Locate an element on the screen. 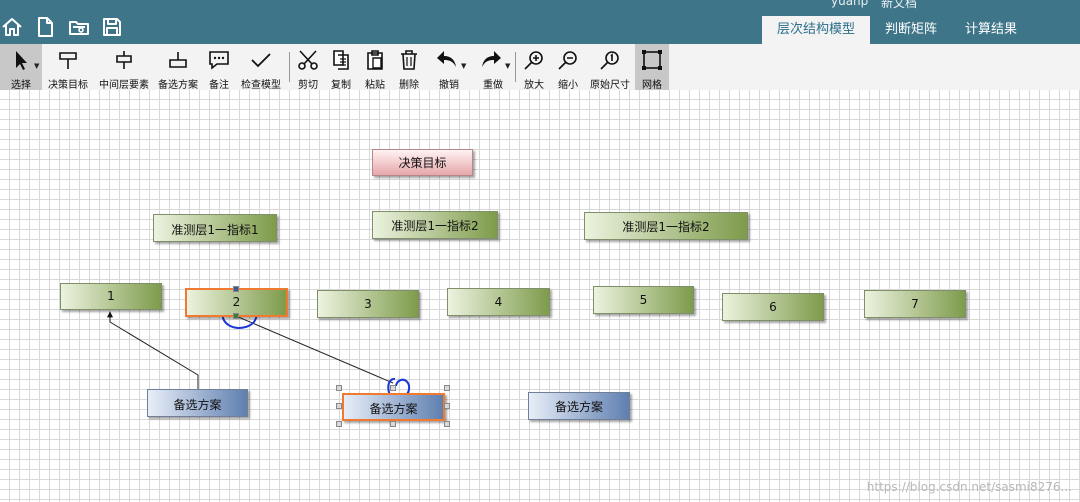  grid-icon is located at coordinates (652, 60).